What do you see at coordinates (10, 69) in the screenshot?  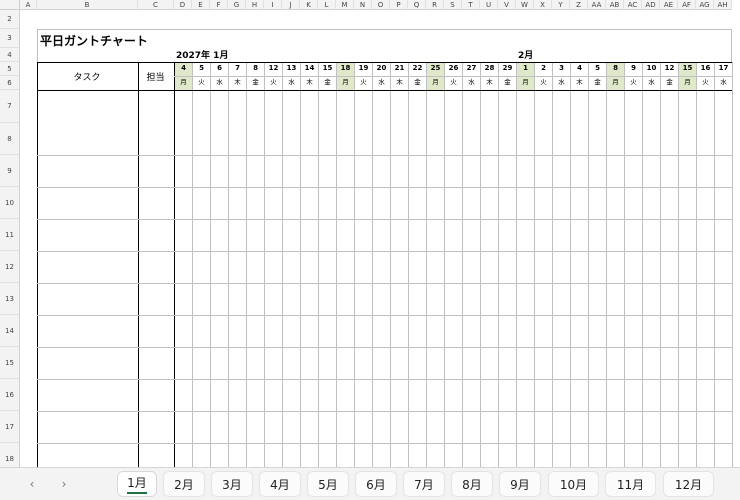 I see `row-header-5: 5` at bounding box center [10, 69].